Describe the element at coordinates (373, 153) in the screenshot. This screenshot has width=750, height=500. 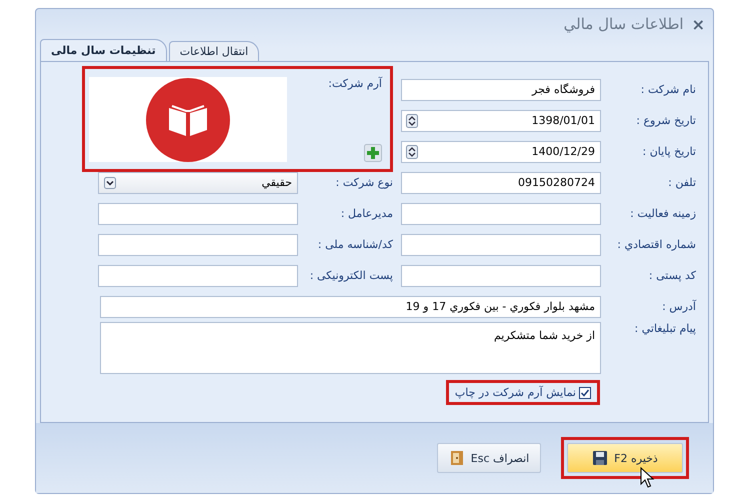
I see `add-icon` at that location.